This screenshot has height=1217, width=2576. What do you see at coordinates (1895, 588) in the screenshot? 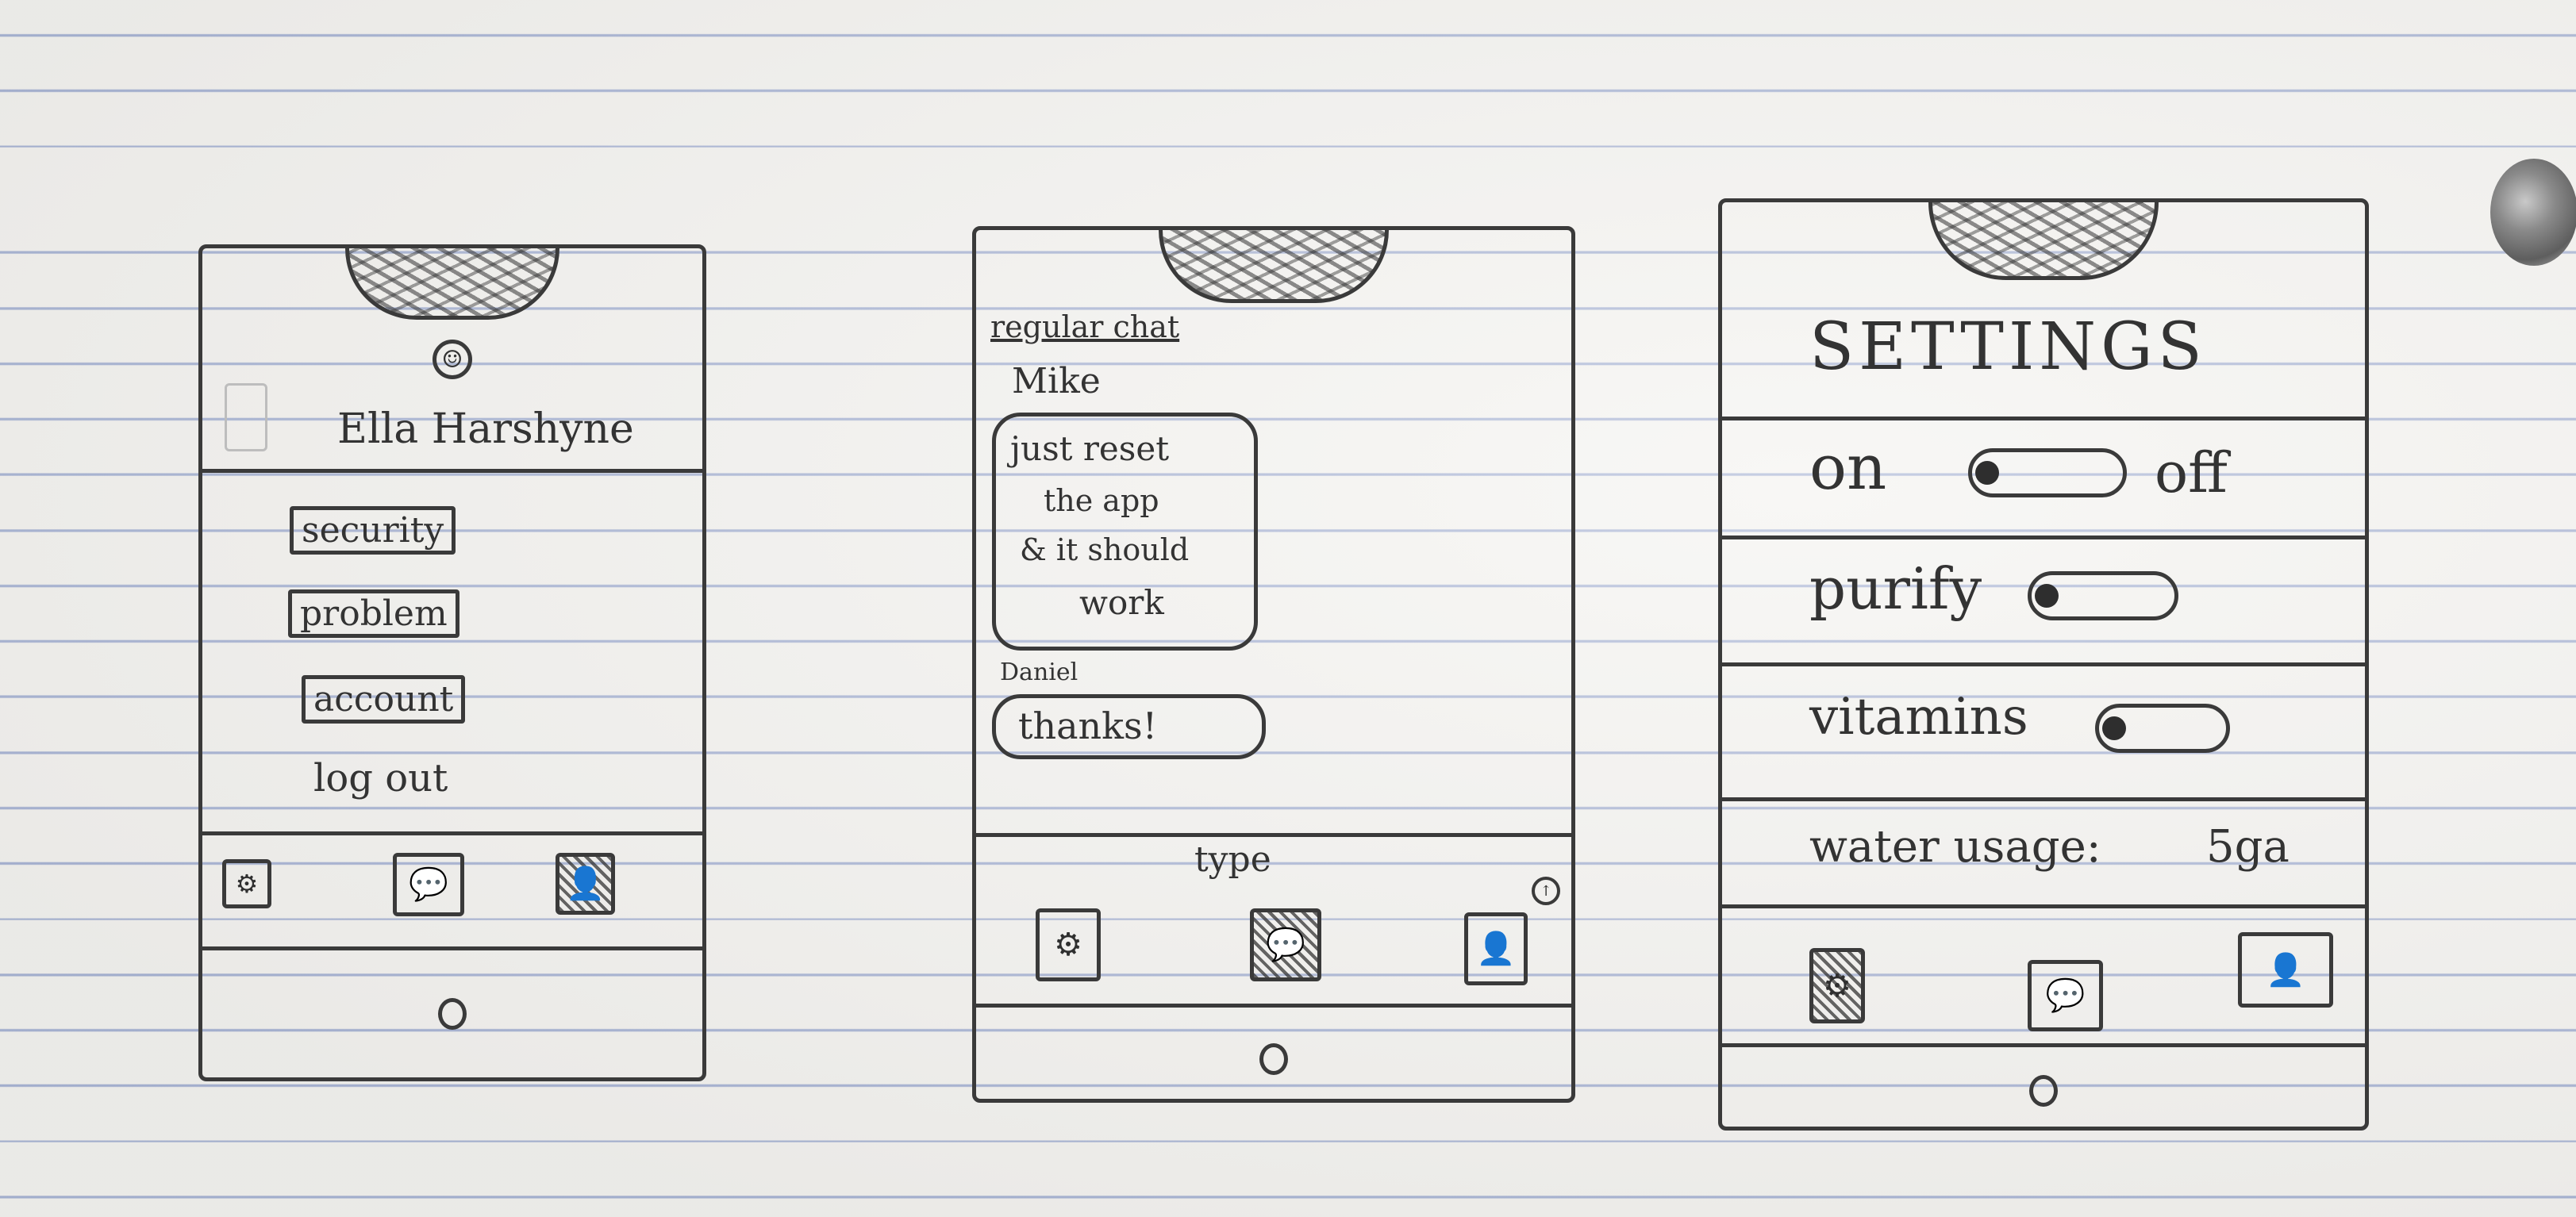
I see `purify-label: purify` at bounding box center [1895, 588].